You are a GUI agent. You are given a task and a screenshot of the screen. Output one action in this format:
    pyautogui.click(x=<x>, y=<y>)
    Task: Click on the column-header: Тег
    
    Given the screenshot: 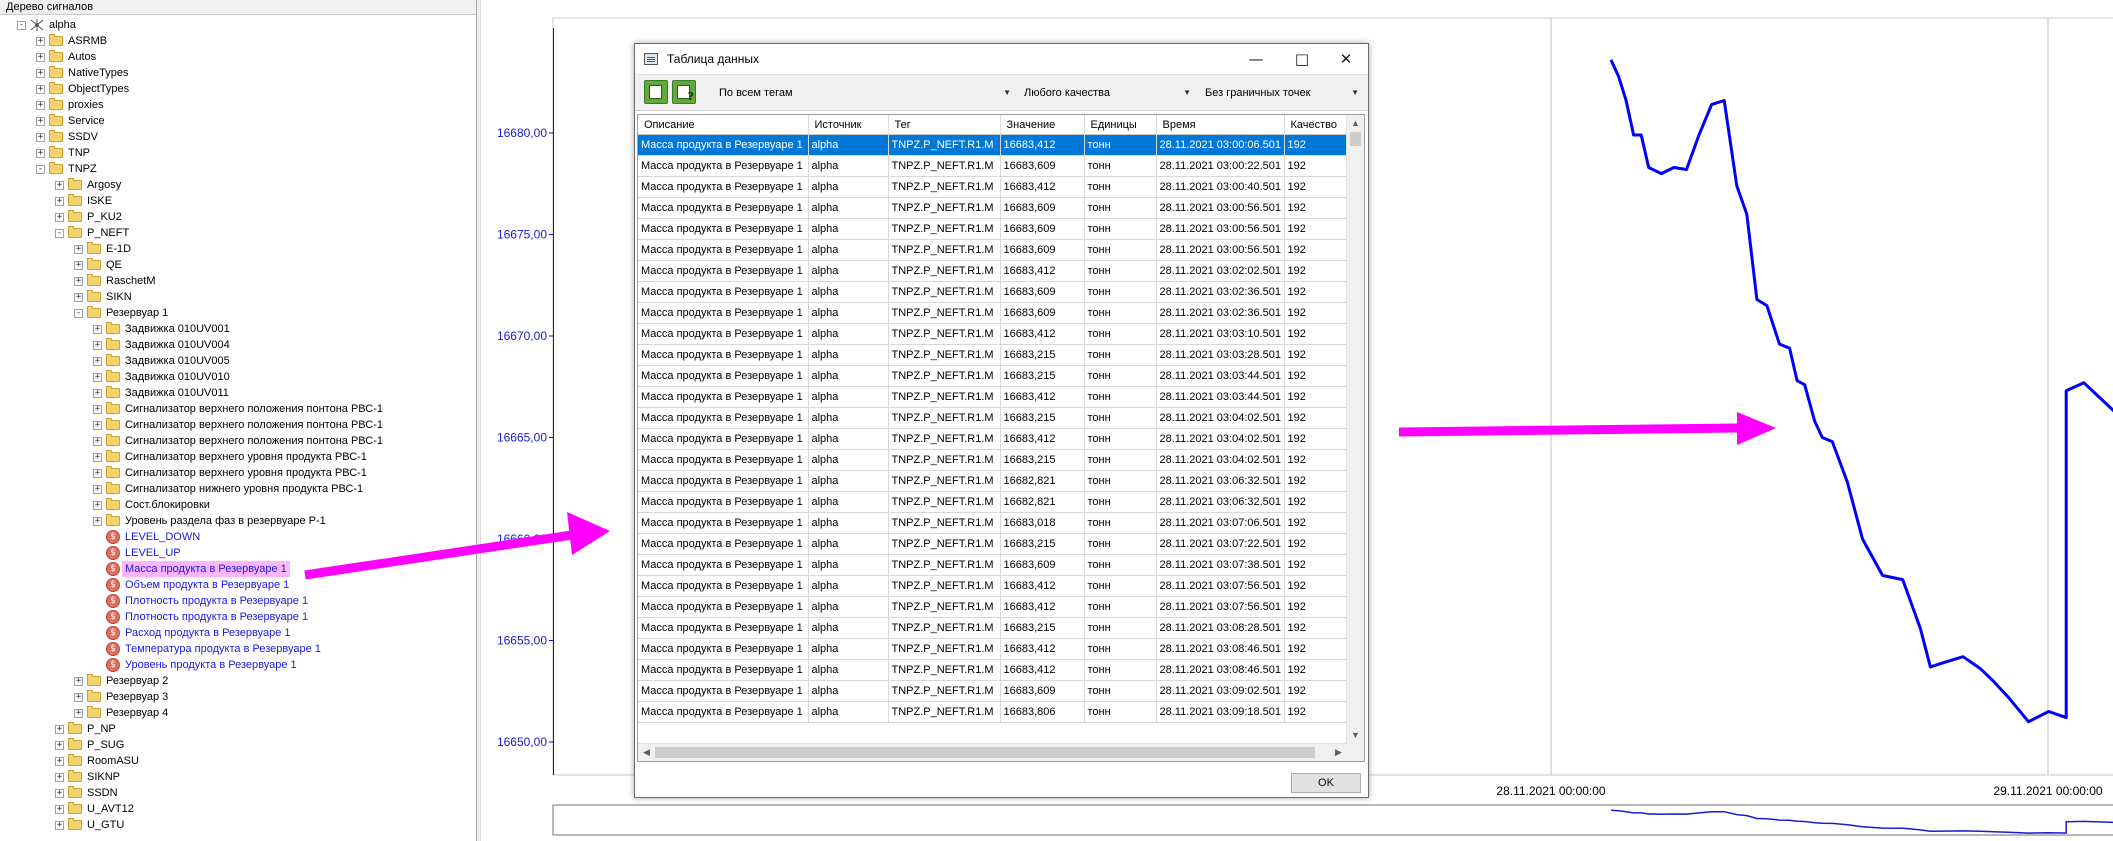 What is the action you would take?
    pyautogui.click(x=944, y=125)
    